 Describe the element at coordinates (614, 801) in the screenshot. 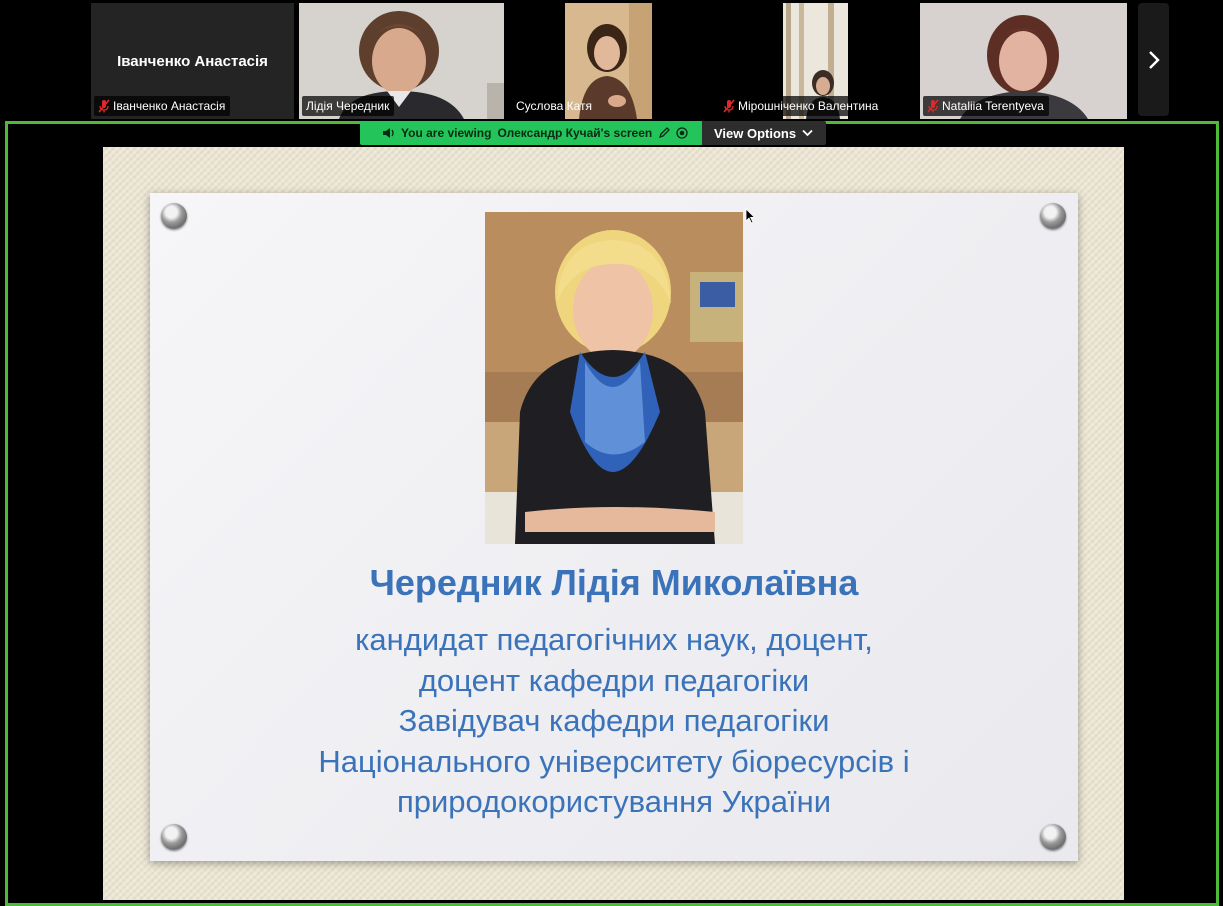

I see `slide-line: природокористування України` at that location.